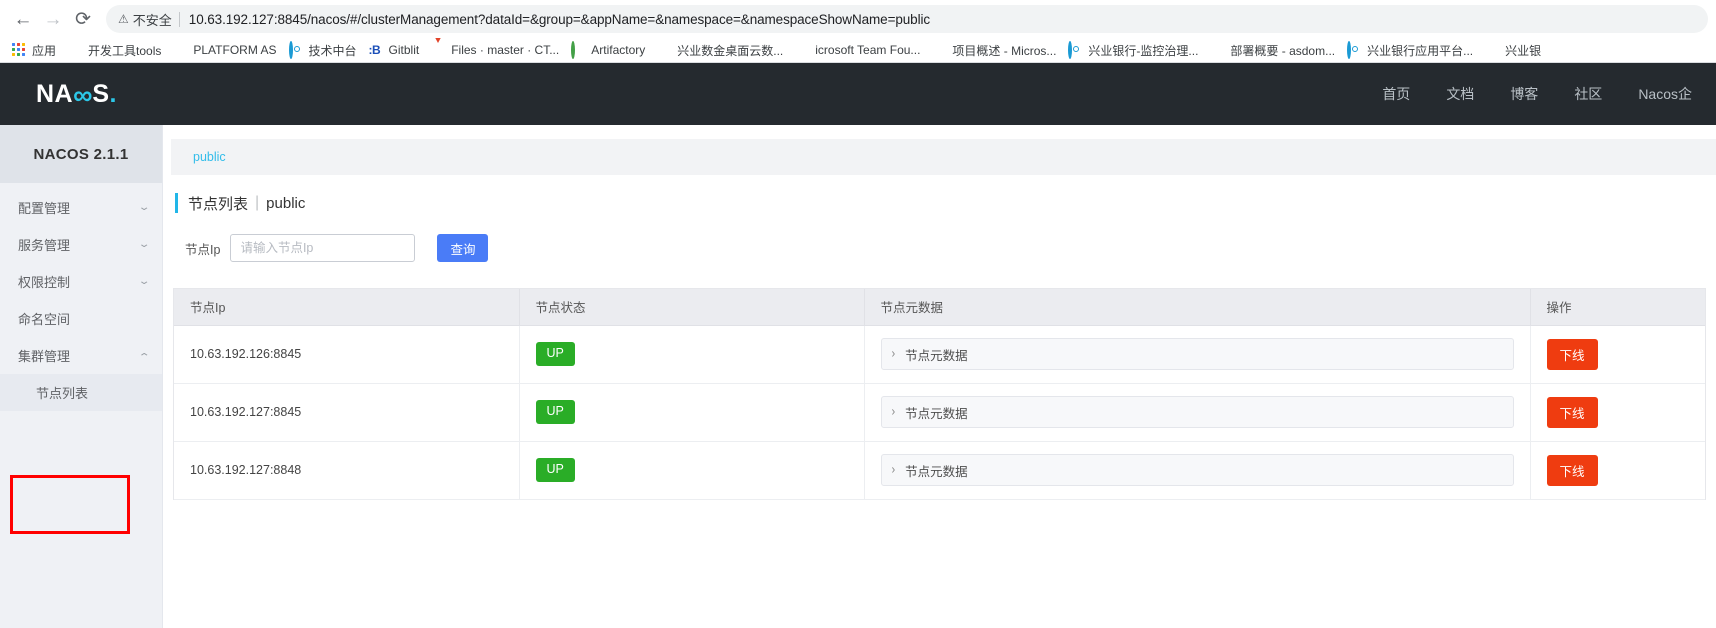 Image resolution: width=1716 pixels, height=628 pixels. I want to click on sidebar-item-label: 命名空间, so click(44, 319).